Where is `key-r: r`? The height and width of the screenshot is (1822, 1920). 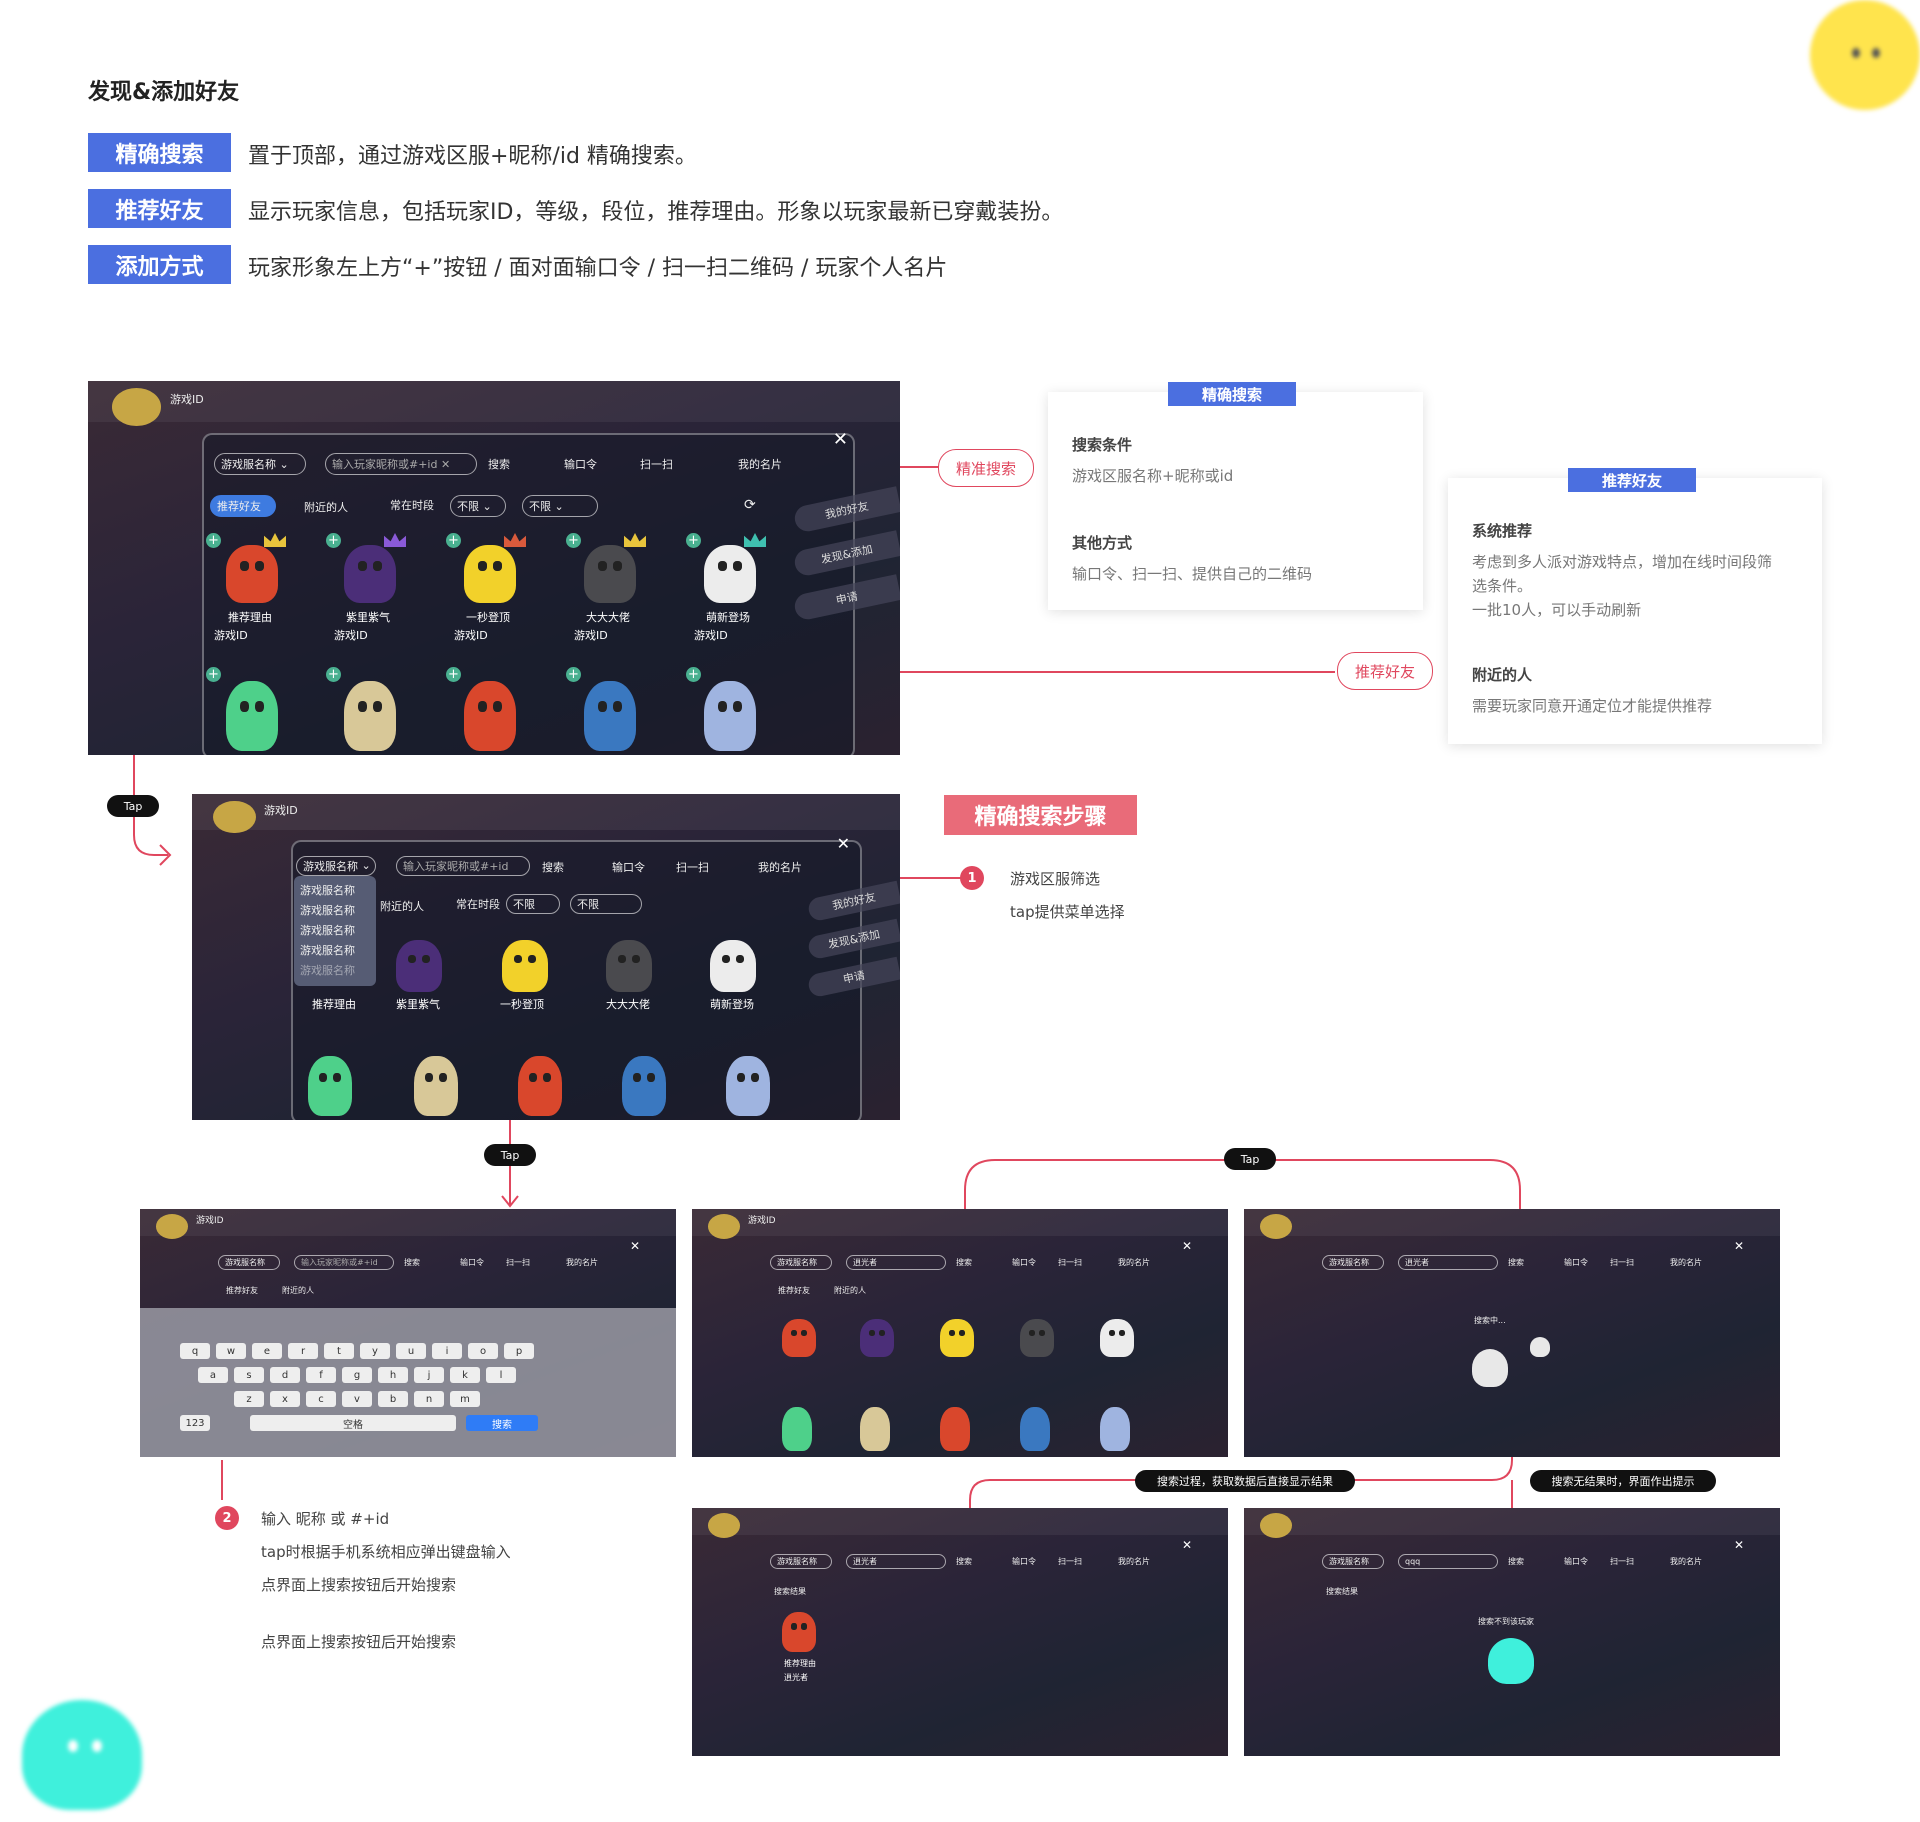 key-r: r is located at coordinates (303, 1351).